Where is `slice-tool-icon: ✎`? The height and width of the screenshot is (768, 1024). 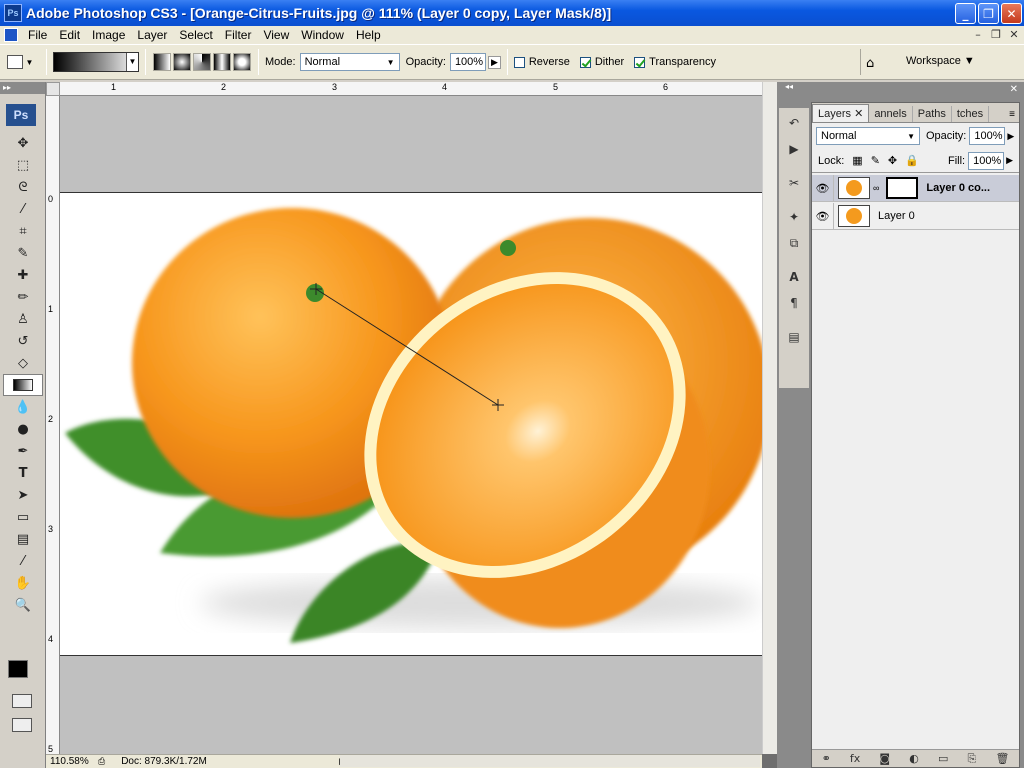 slice-tool-icon: ✎ is located at coordinates (23, 253).